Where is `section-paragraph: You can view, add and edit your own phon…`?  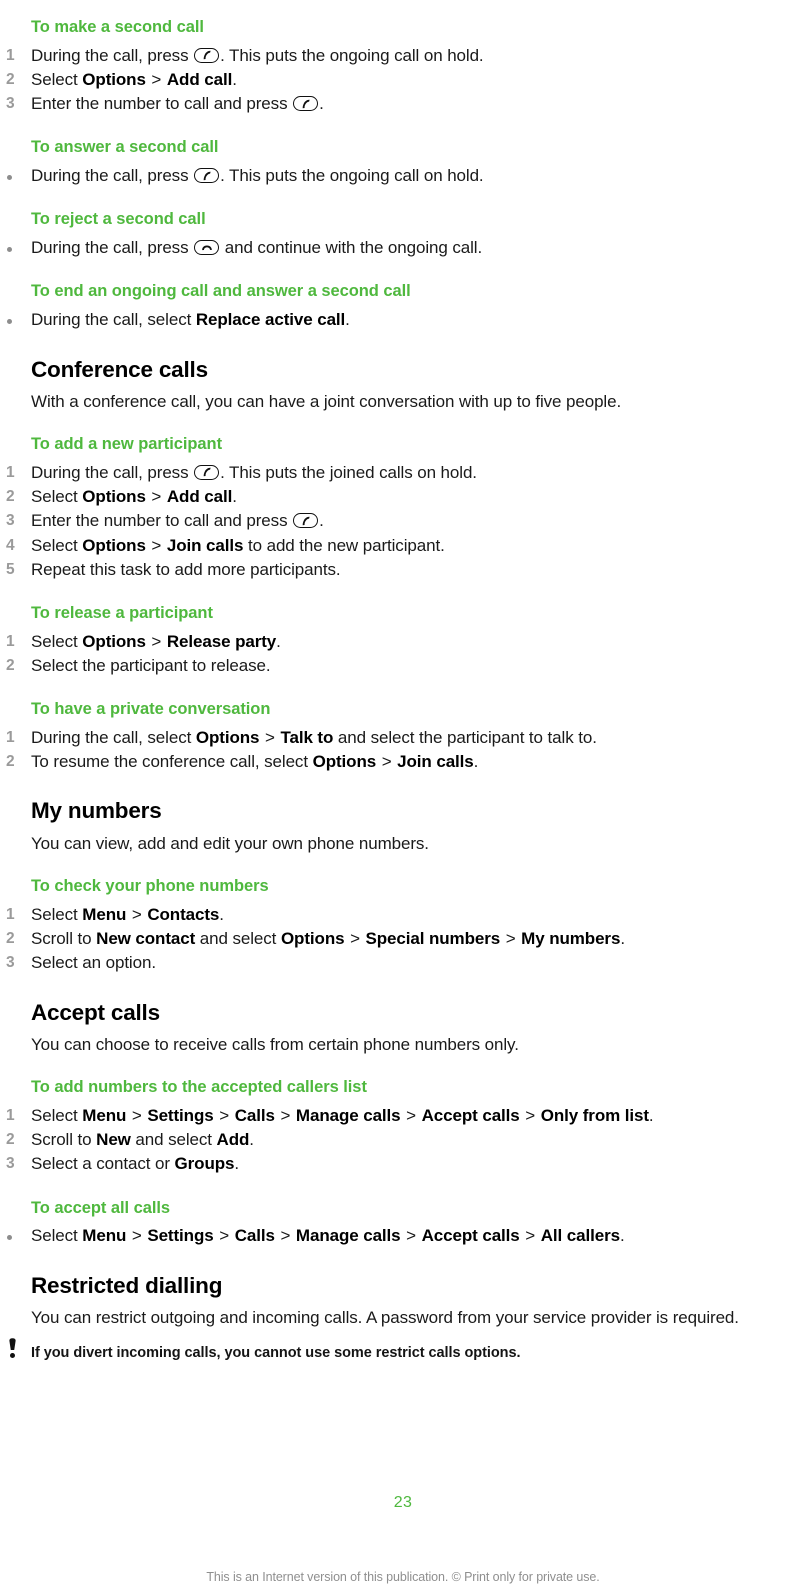
section-paragraph: You can view, add and edit your own phon… is located at coordinates (230, 843).